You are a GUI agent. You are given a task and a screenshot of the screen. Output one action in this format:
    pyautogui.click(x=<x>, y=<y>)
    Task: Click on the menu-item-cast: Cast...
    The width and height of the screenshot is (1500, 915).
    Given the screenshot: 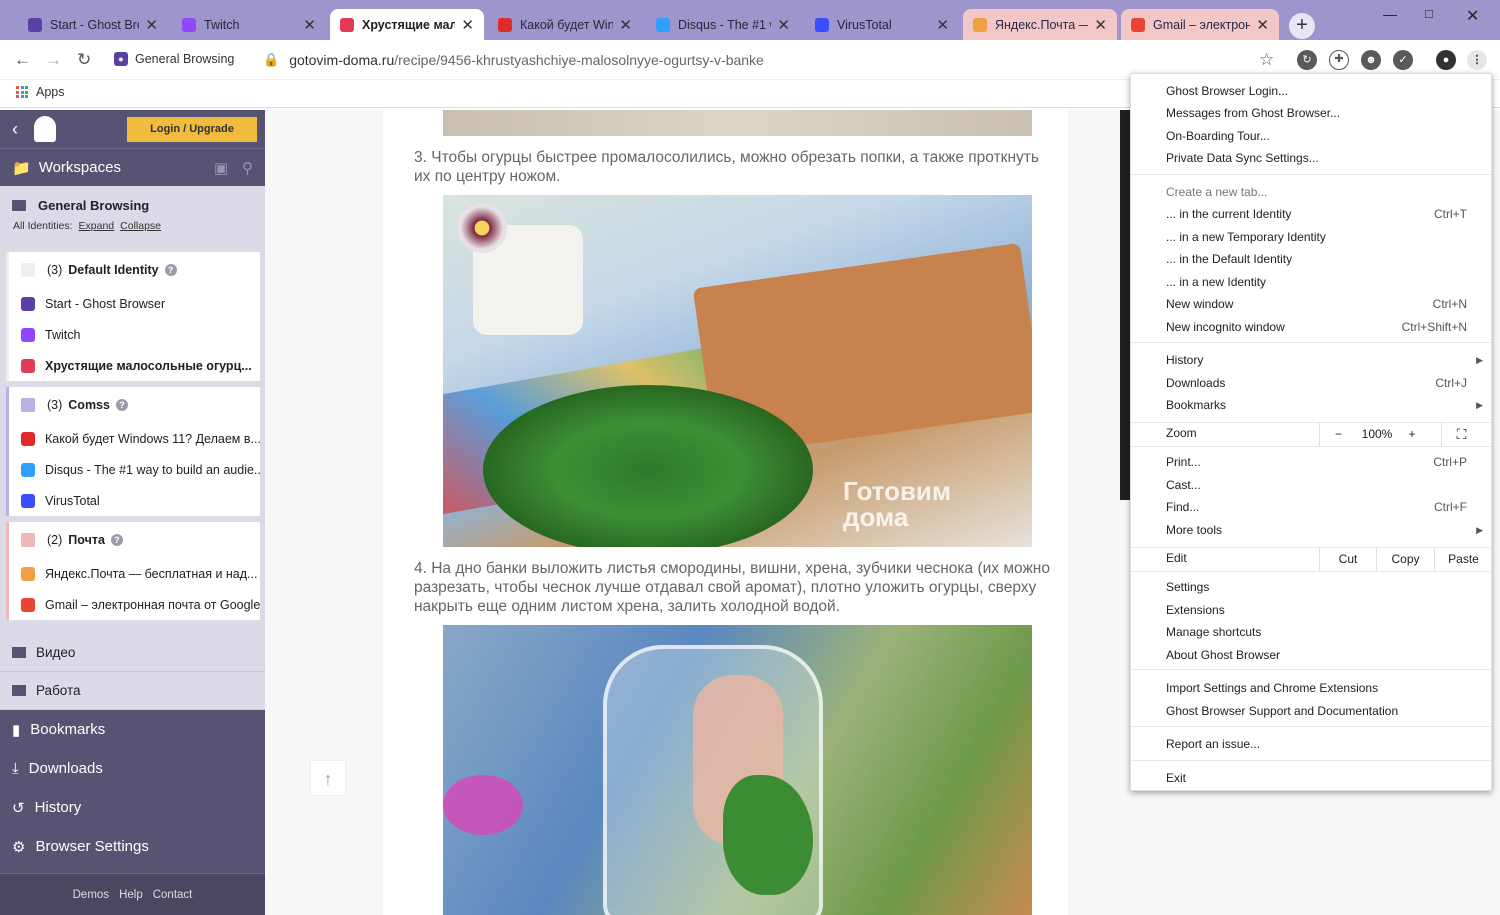 What is the action you would take?
    pyautogui.click(x=1316, y=485)
    